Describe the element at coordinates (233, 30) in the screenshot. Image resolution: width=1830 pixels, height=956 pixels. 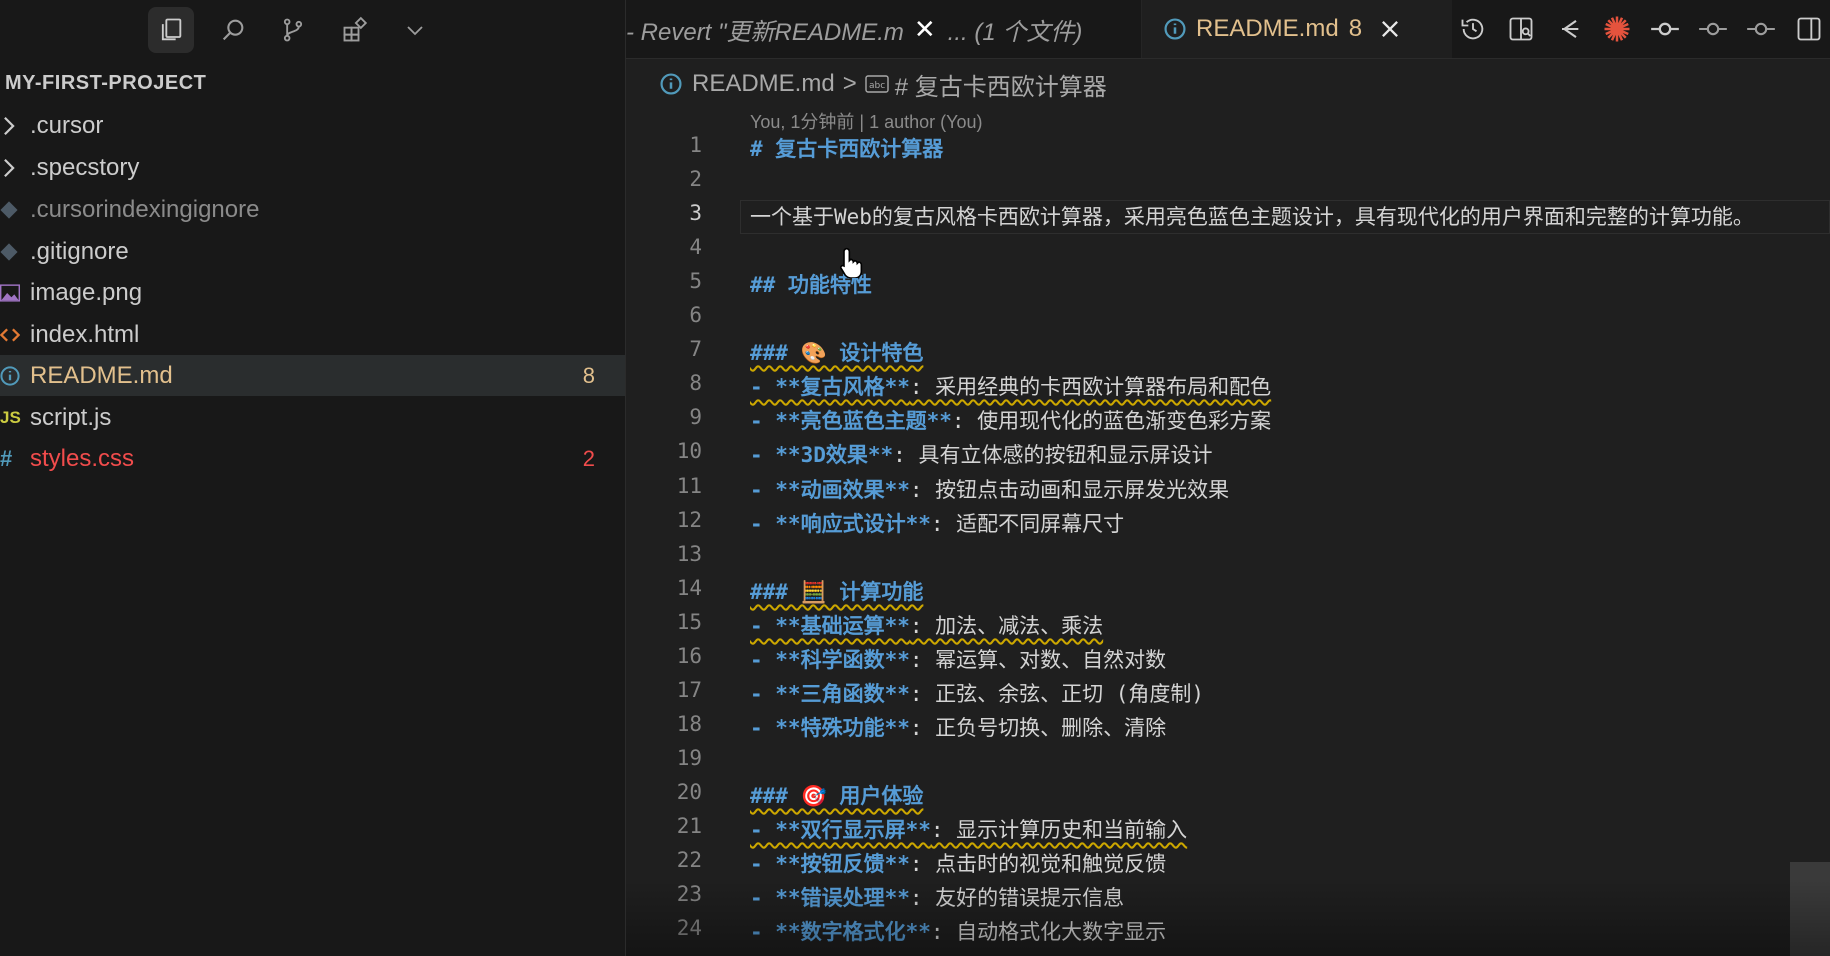
I see `search-icon` at that location.